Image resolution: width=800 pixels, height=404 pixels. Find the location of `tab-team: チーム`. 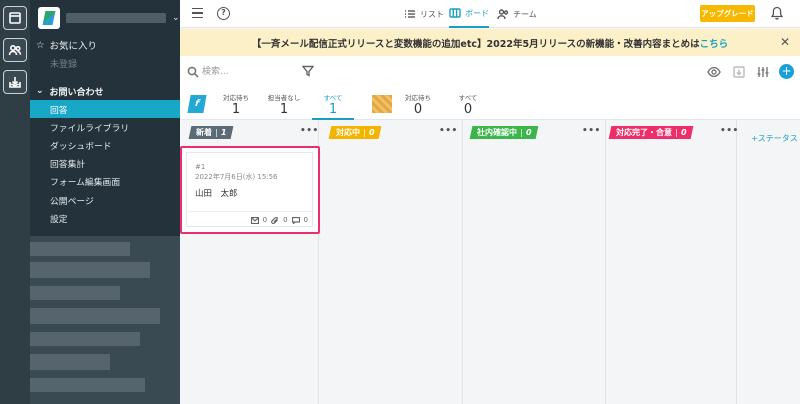

tab-team: チーム is located at coordinates (517, 14).